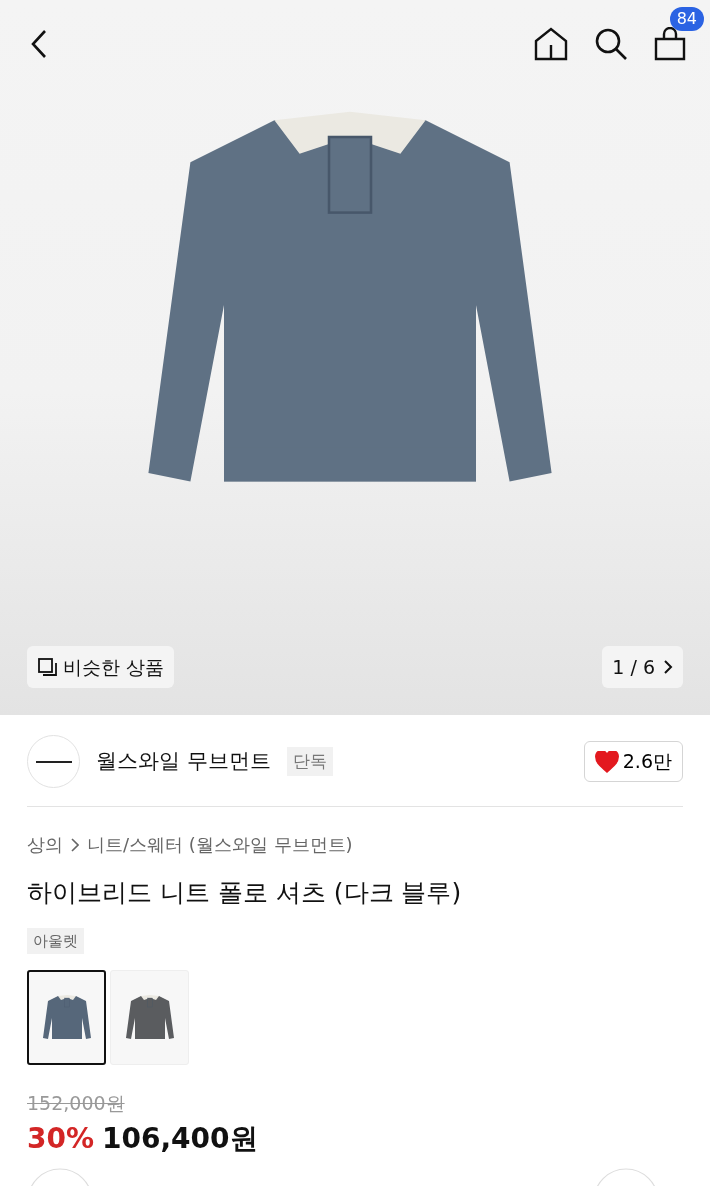  I want to click on exclusive-tag: 단독, so click(309, 761).